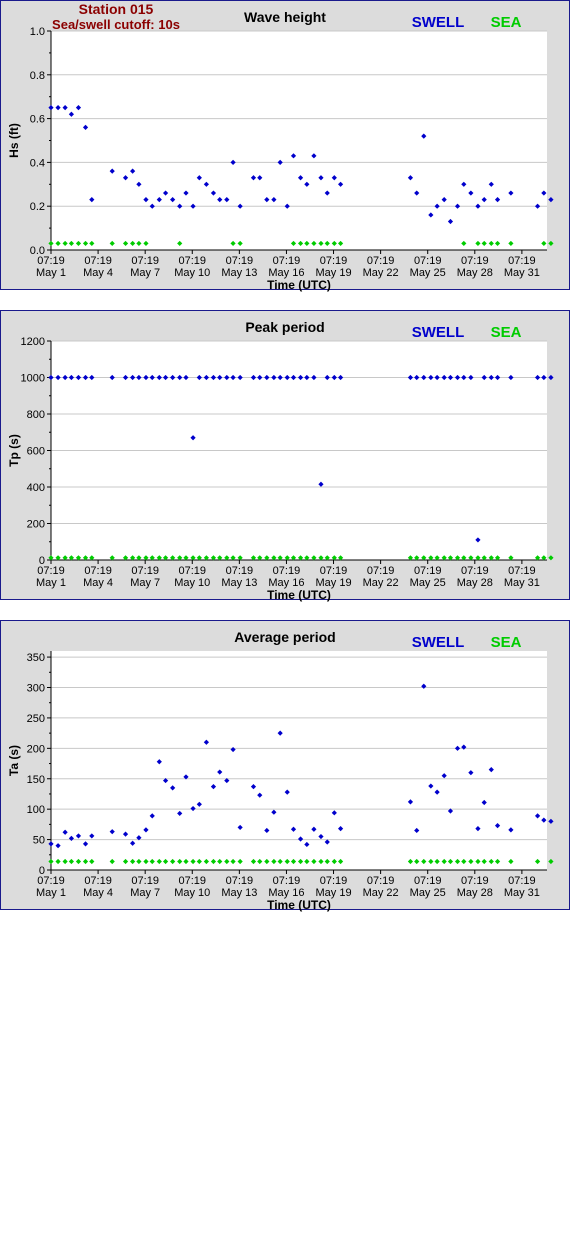 This screenshot has height=1240, width=570. I want to click on y-tick-label: 150, so click(36, 780).